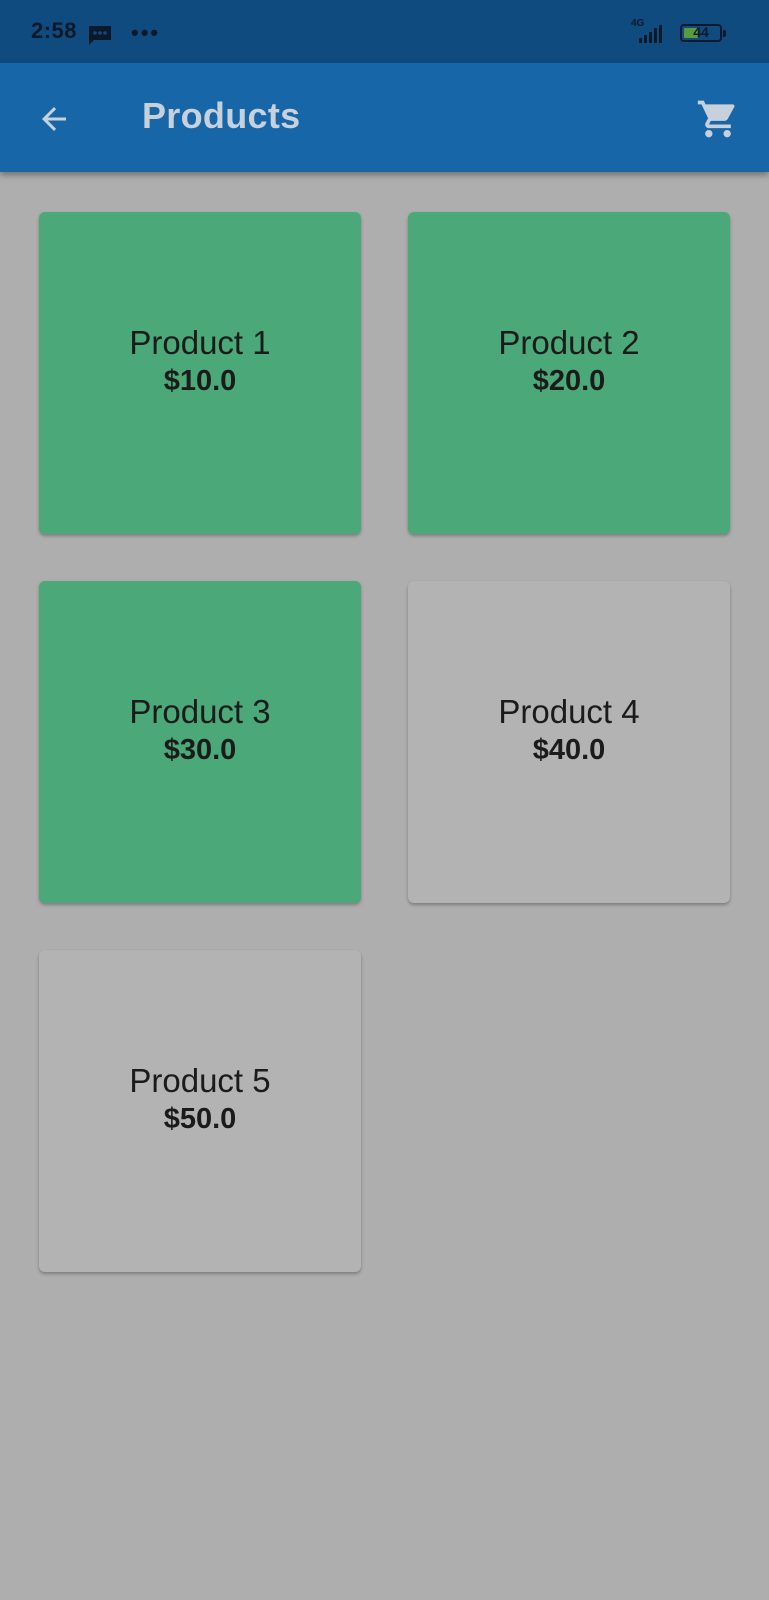  What do you see at coordinates (221, 115) in the screenshot?
I see `page-title: Products` at bounding box center [221, 115].